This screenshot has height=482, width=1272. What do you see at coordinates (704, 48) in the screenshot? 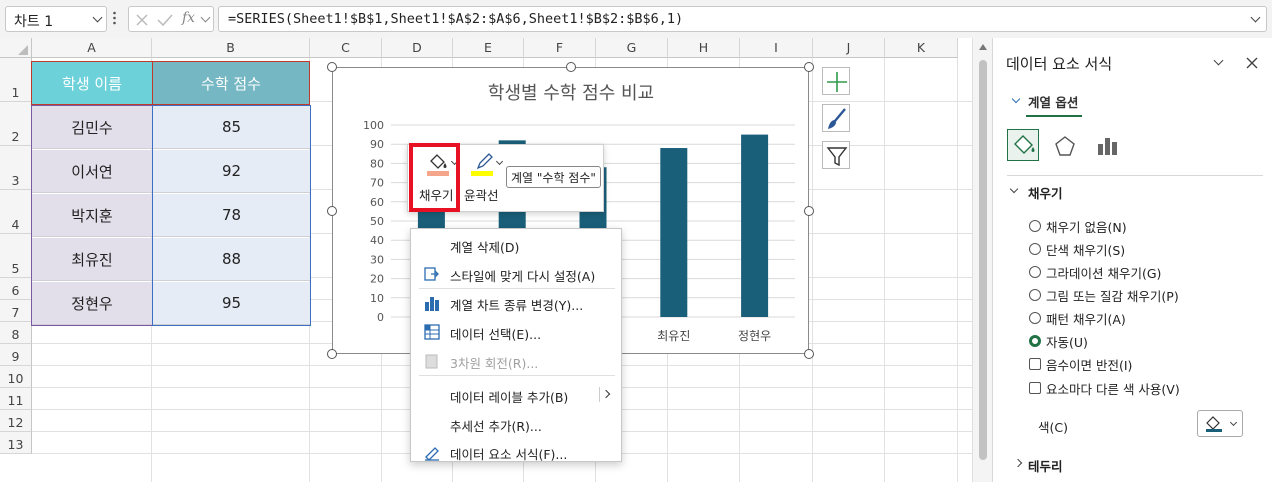
I see `column-header: H` at bounding box center [704, 48].